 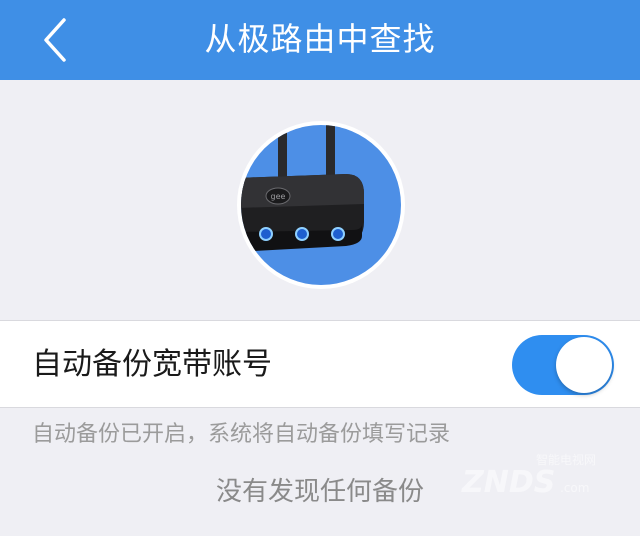 I want to click on router-image: gee, so click(x=321, y=205).